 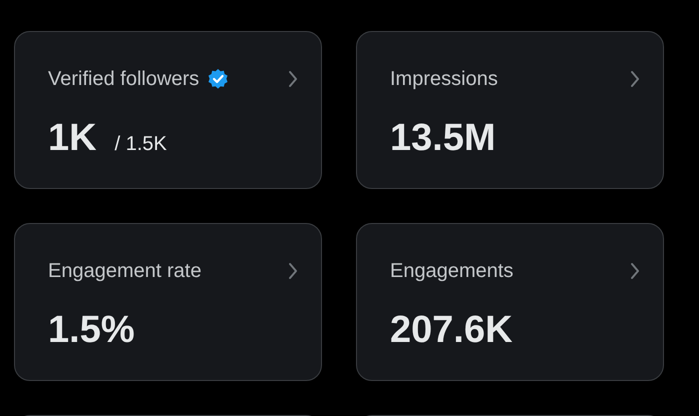 What do you see at coordinates (444, 79) in the screenshot?
I see `card-title: Impressions` at bounding box center [444, 79].